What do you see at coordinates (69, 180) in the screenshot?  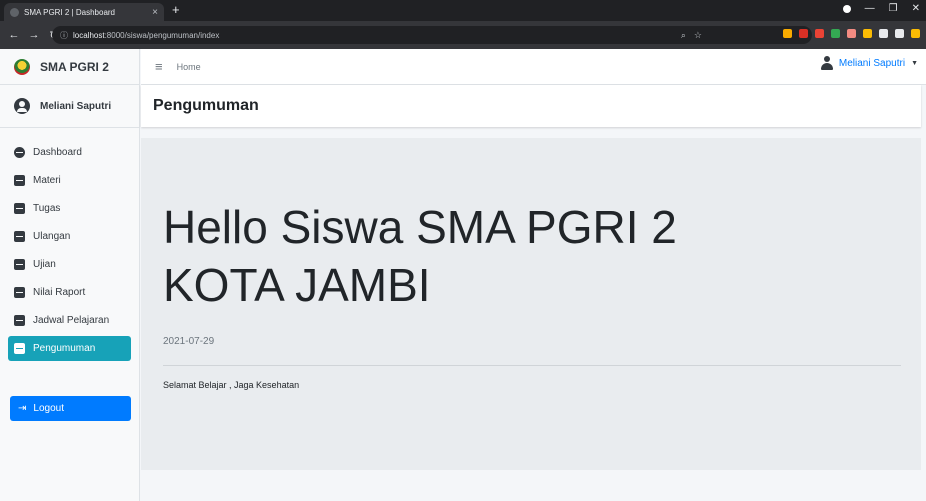 I see `sidebar-item-materi: Materi` at bounding box center [69, 180].